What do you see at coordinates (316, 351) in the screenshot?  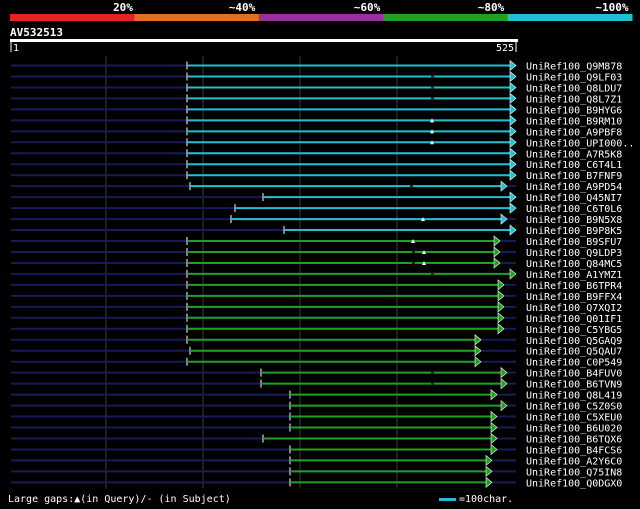 I see `hit-row: UniRef100_Q5QAU7` at bounding box center [316, 351].